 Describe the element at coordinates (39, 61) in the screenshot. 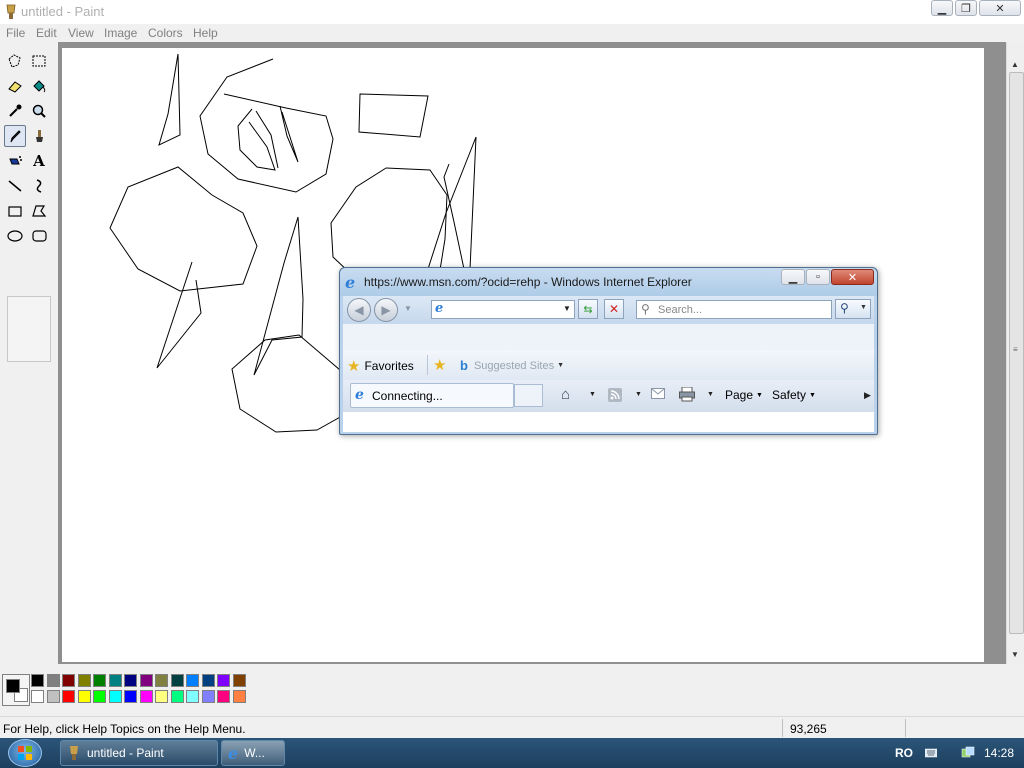

I see `select-tool` at that location.